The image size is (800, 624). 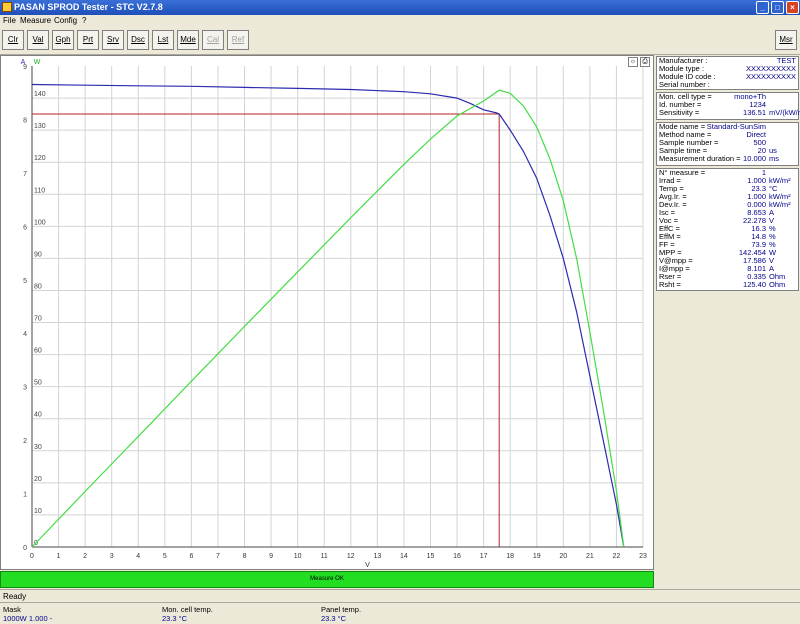 I want to click on x-tick-label: 21, so click(x=590, y=556).